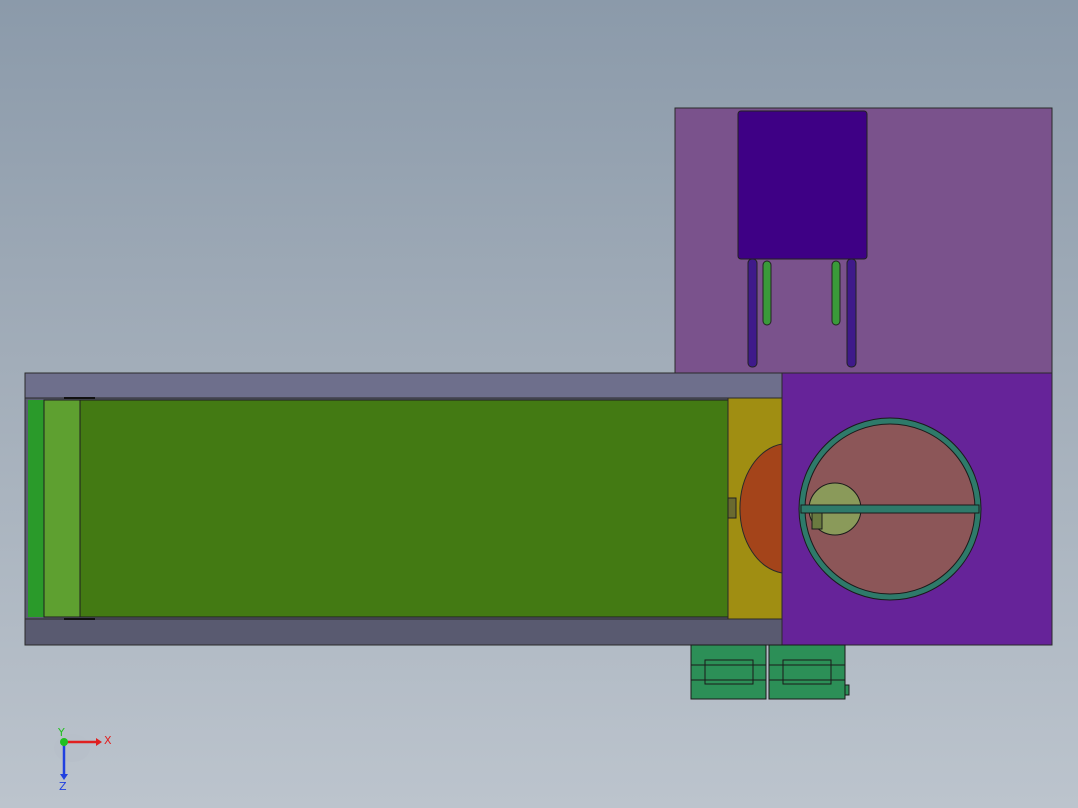  Describe the element at coordinates (61, 733) in the screenshot. I see `y-axis-label: Y` at that location.